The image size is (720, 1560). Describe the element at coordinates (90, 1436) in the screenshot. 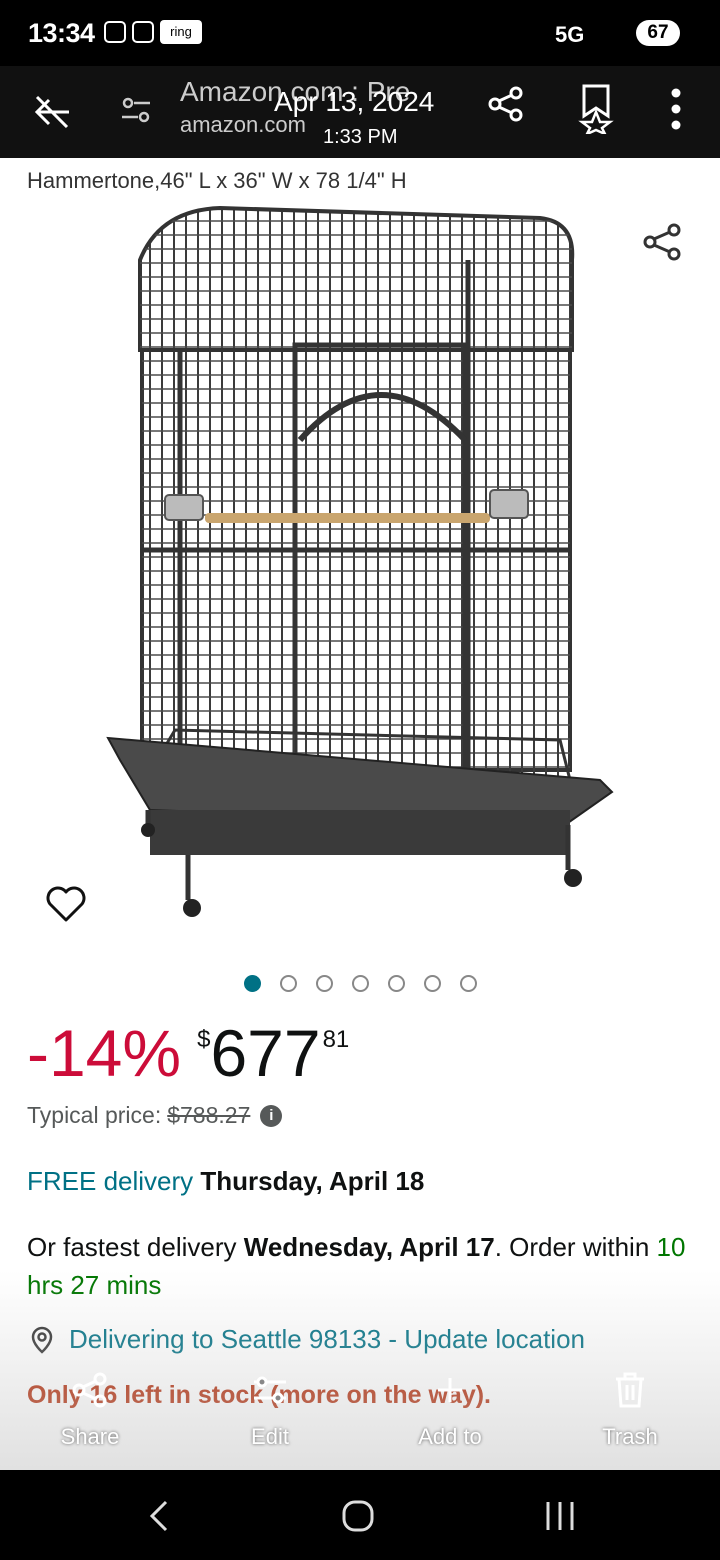

I see `share-label: Share` at that location.